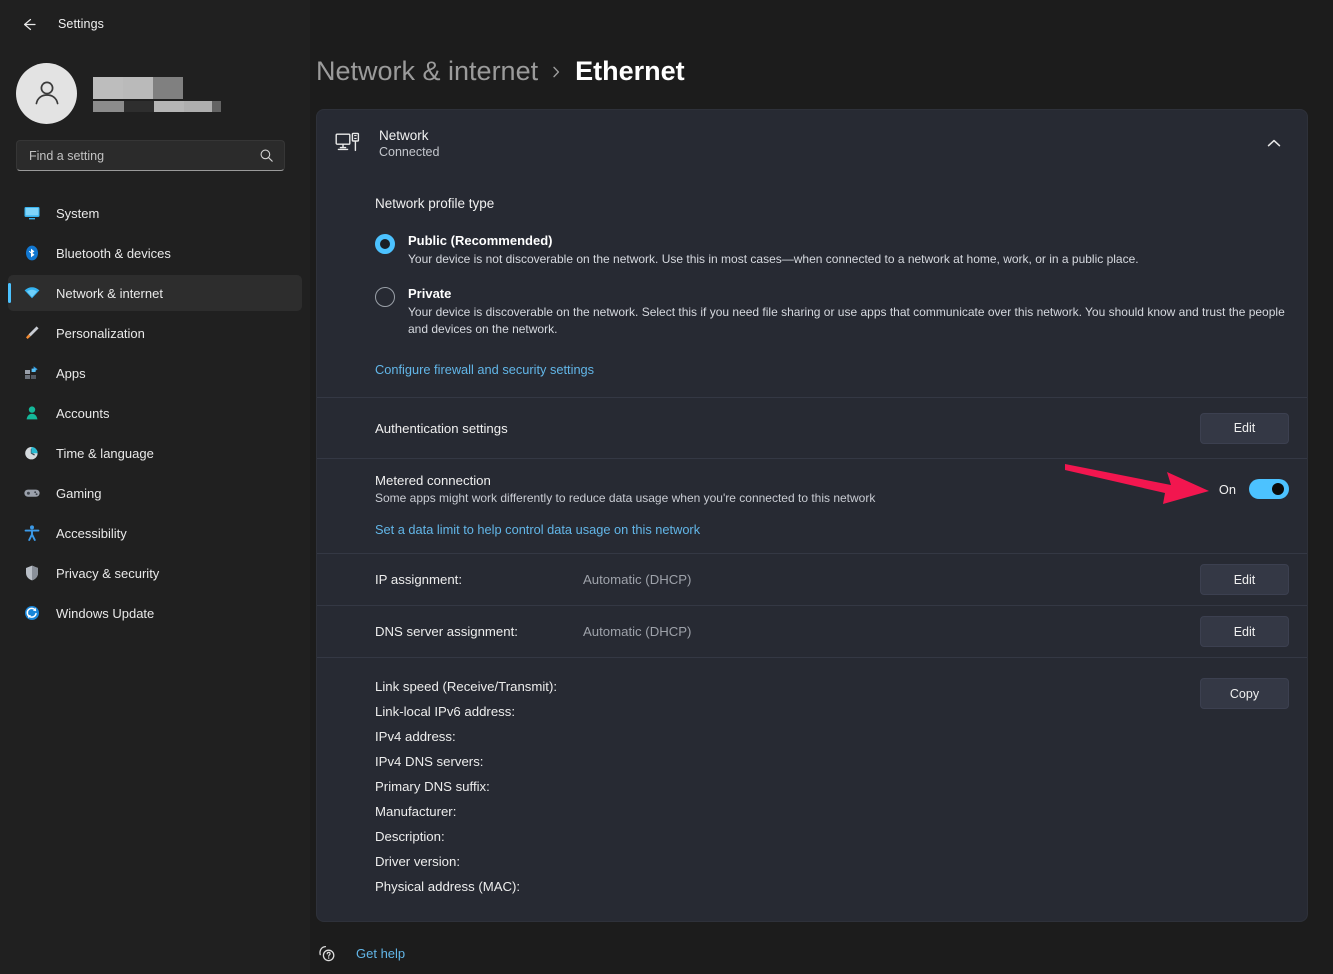 This screenshot has height=974, width=1333. What do you see at coordinates (155, 413) in the screenshot?
I see `sidebar-item-accounts: Accounts` at bounding box center [155, 413].